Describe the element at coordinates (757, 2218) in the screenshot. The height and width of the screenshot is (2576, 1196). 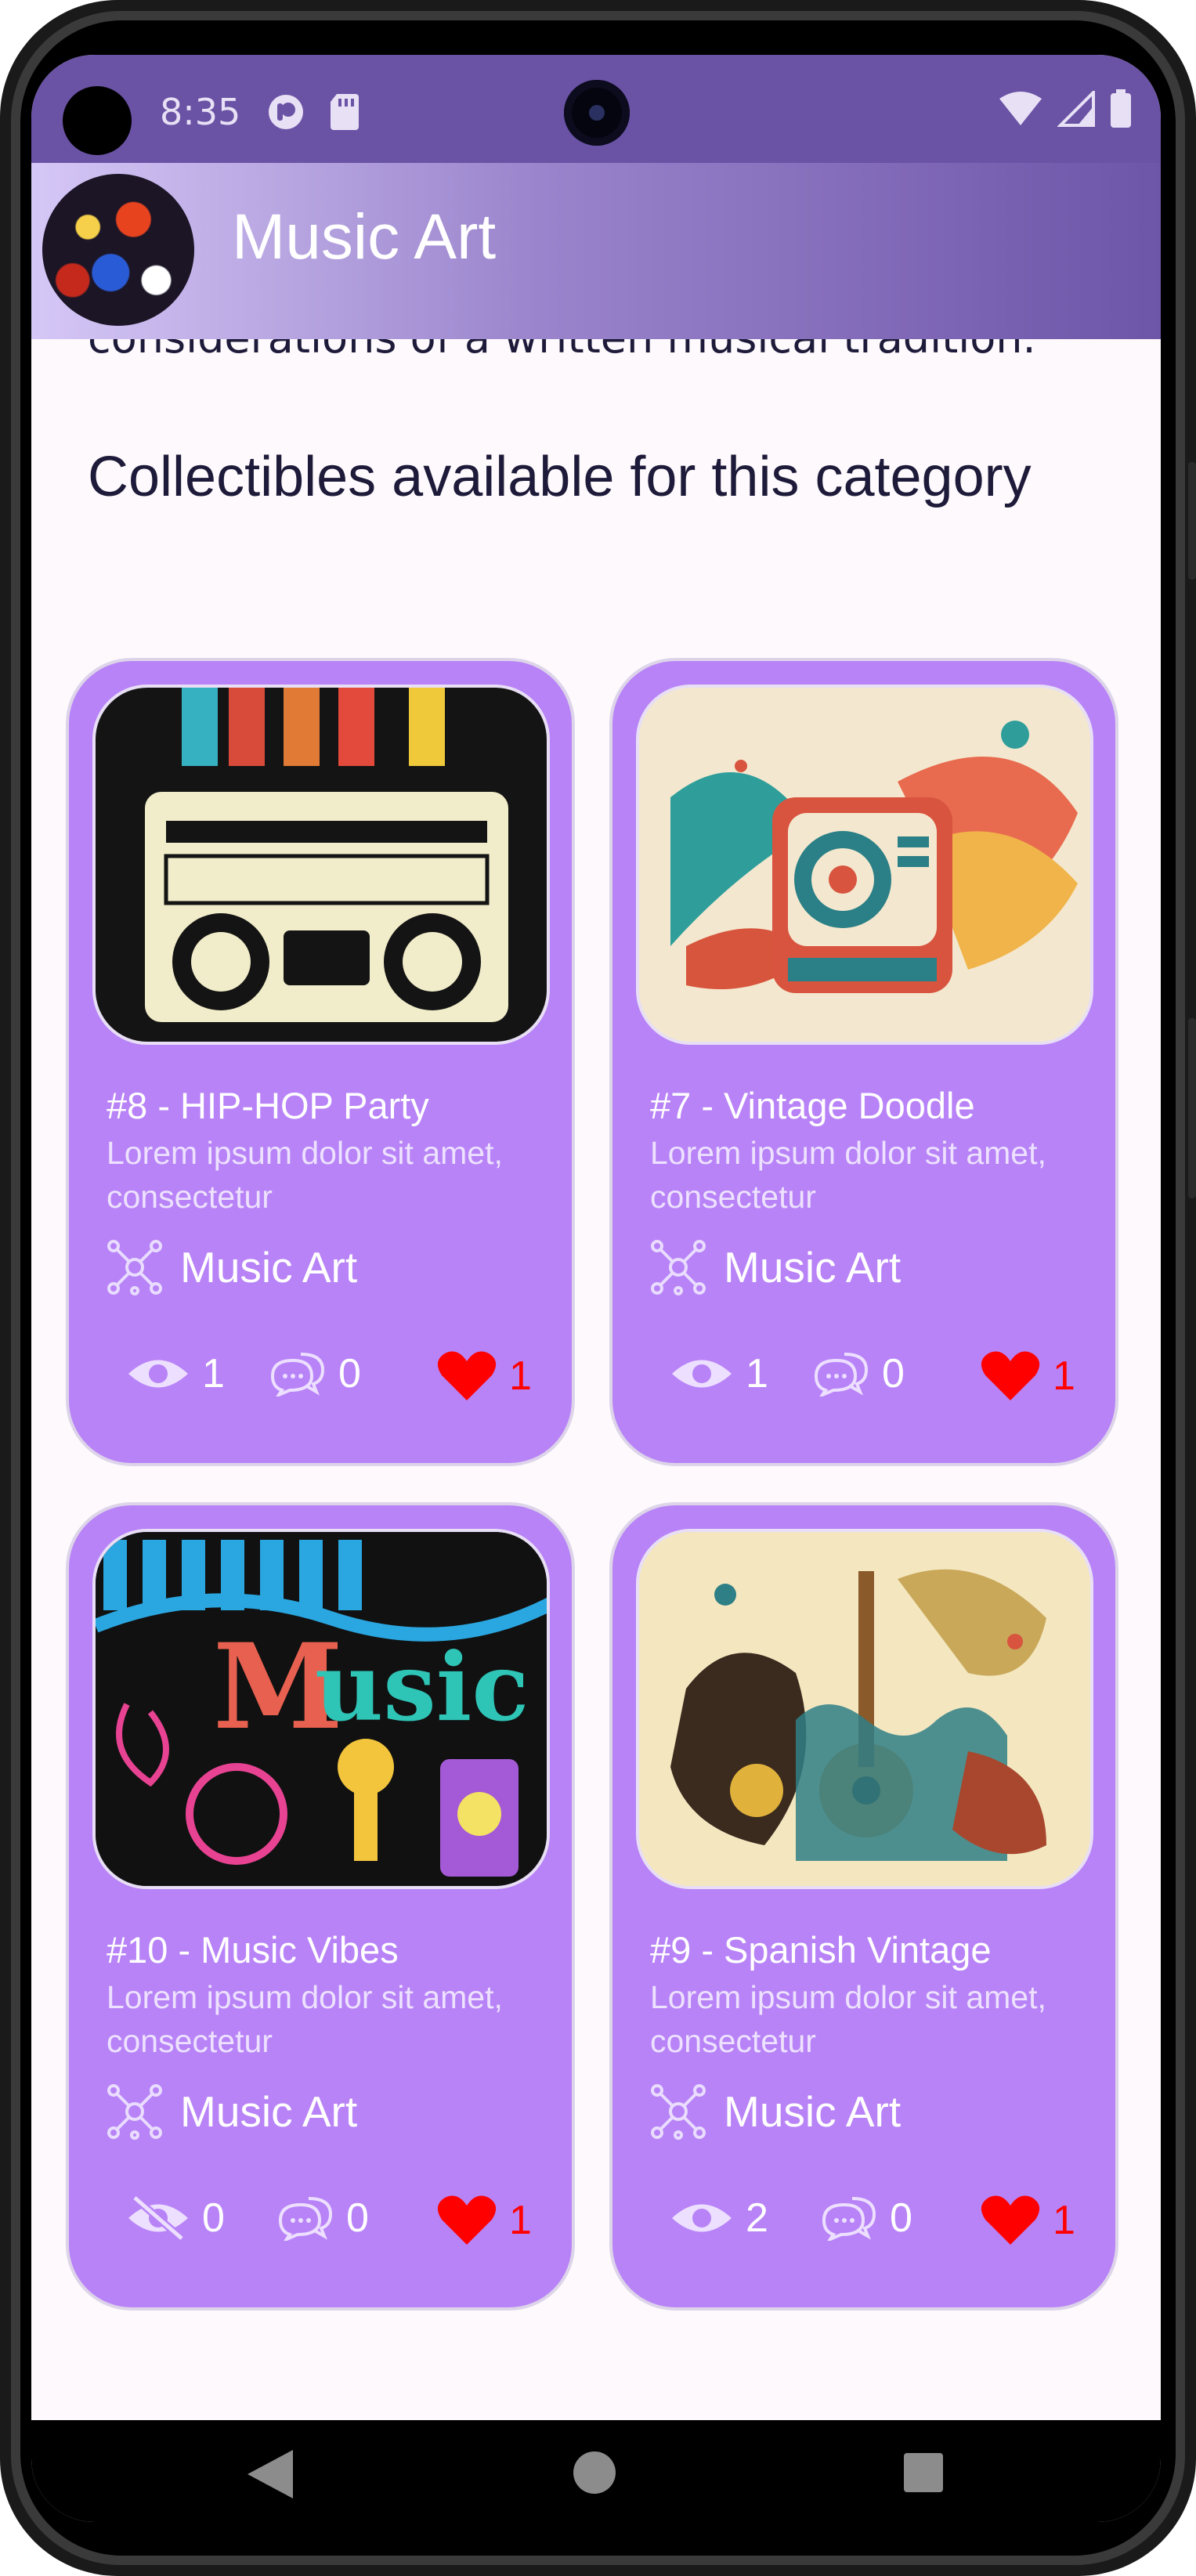
I see `views-count: 2` at that location.